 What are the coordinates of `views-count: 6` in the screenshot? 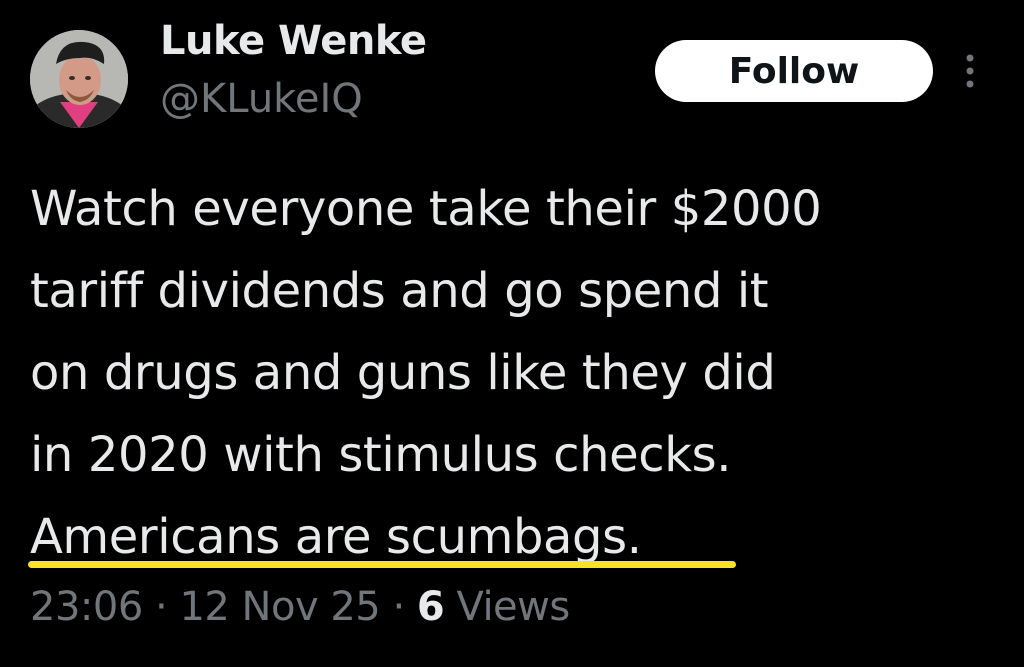 It's located at (431, 607).